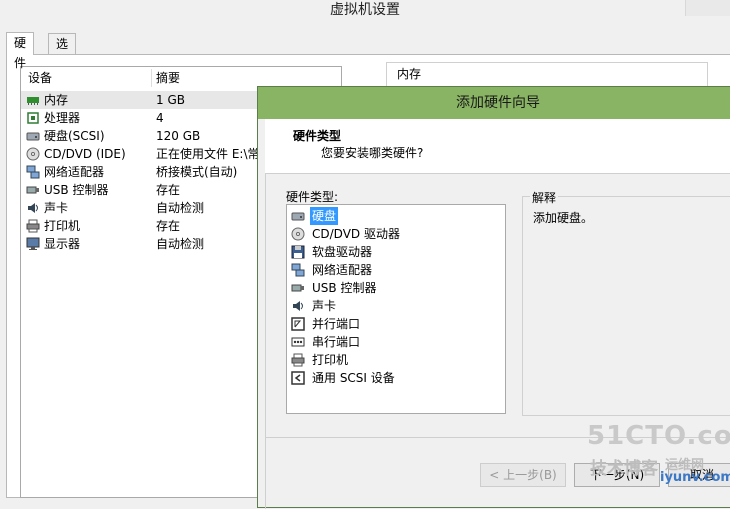 The height and width of the screenshot is (509, 730). What do you see at coordinates (372, 153) in the screenshot?
I see `wizard-header-subtitle: 您要安装哪类硬件?` at bounding box center [372, 153].